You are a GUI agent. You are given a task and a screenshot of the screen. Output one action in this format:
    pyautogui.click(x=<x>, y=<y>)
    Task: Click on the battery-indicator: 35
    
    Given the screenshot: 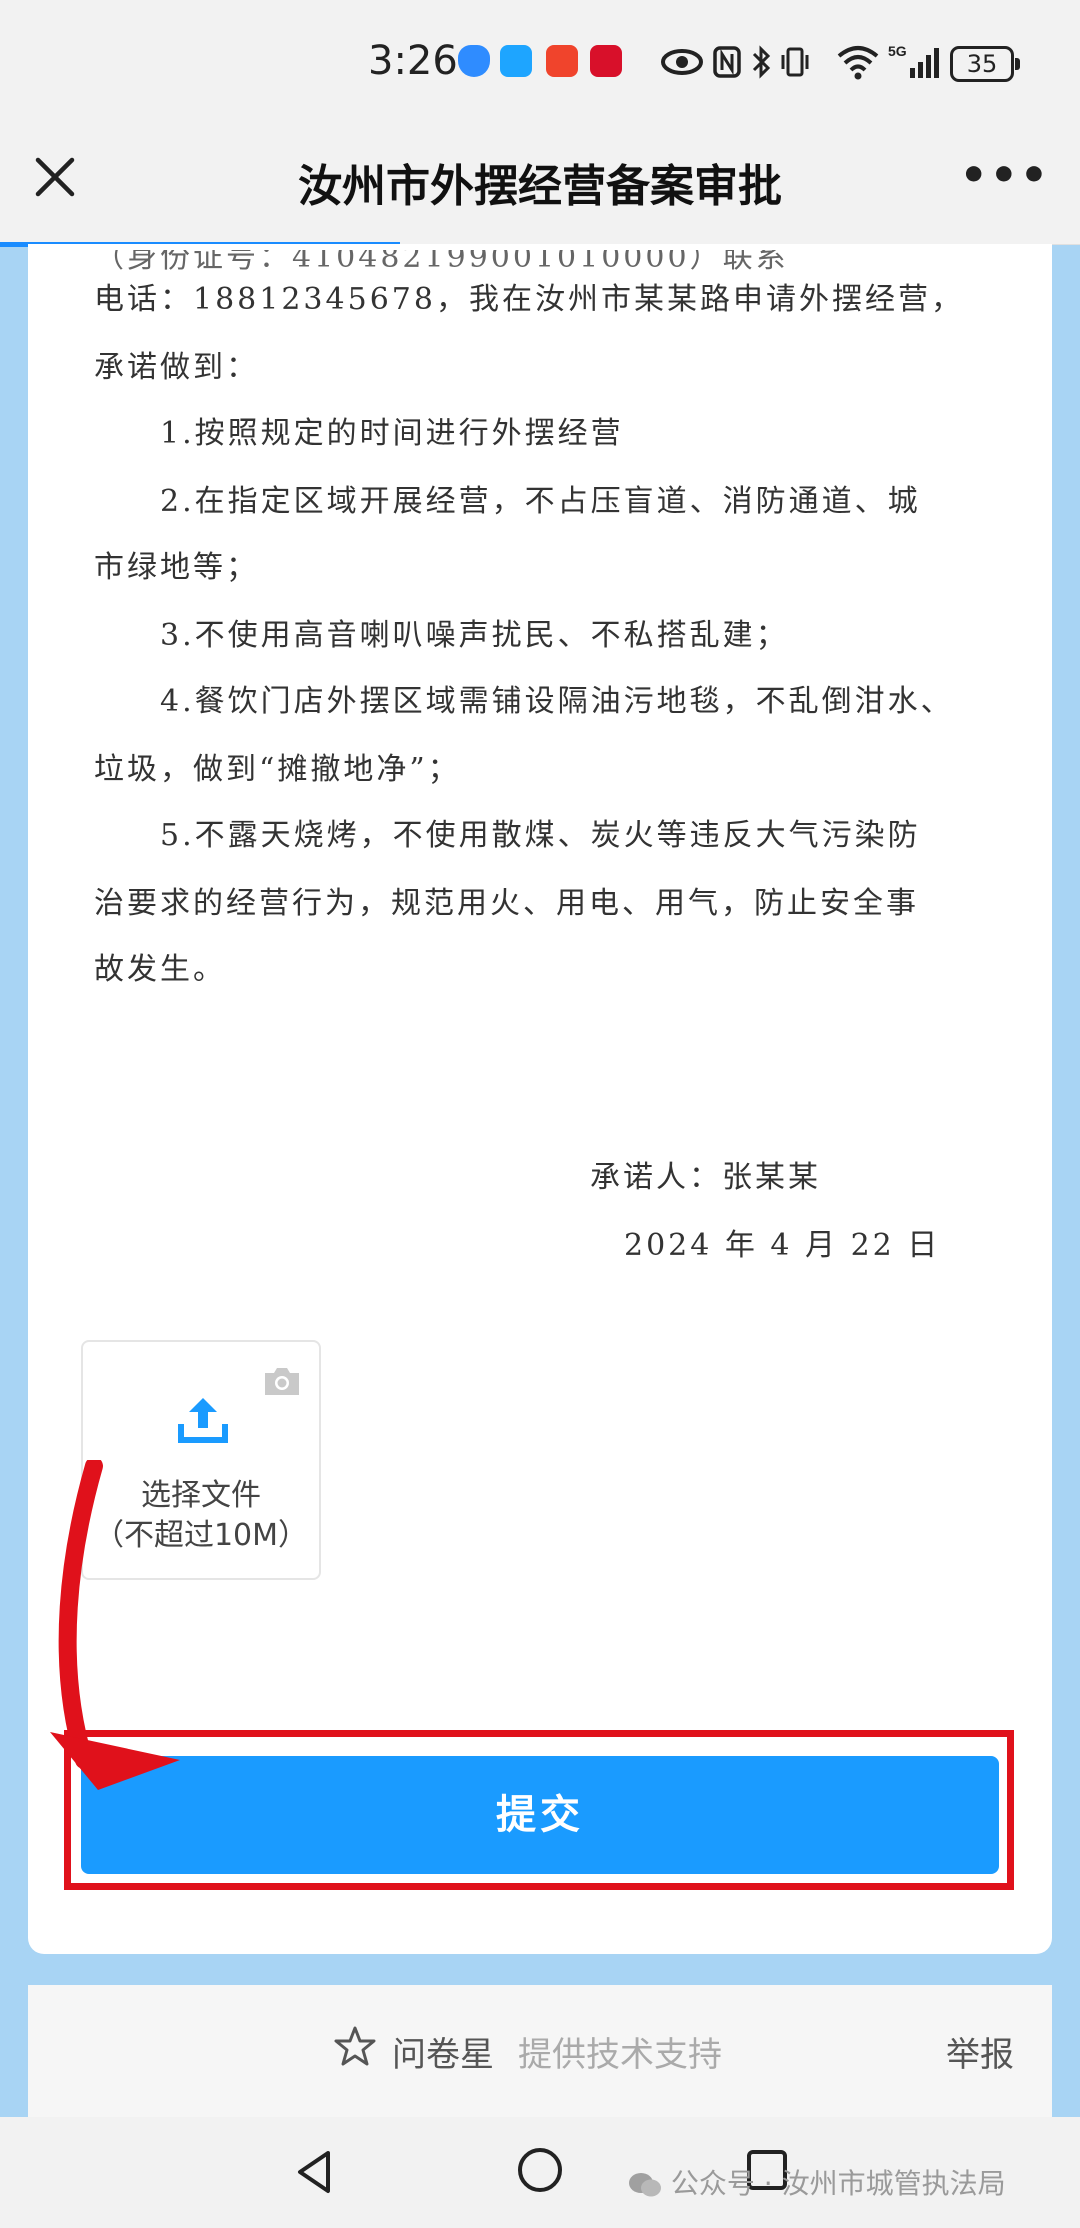 What is the action you would take?
    pyautogui.click(x=985, y=64)
    